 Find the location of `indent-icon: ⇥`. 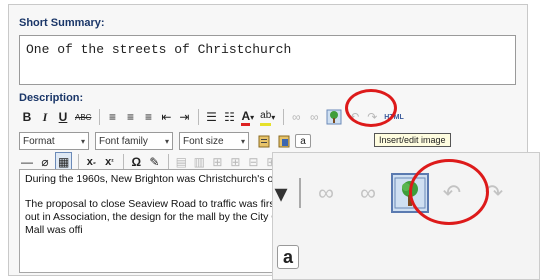

indent-icon: ⇥ is located at coordinates (184, 117).